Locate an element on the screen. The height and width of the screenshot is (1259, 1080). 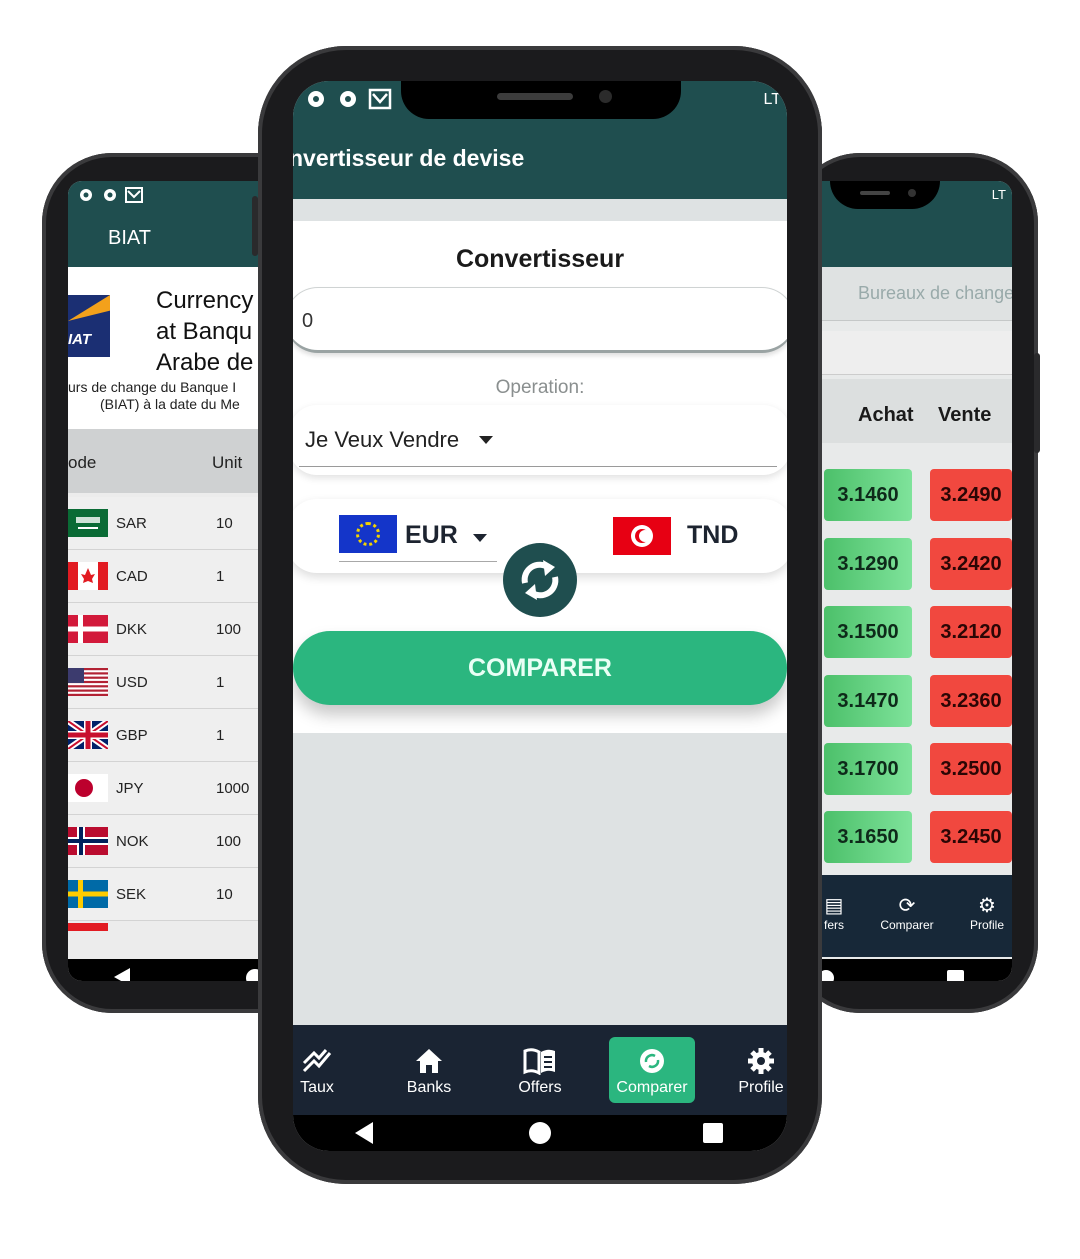
operation-select: Je Veux Vendre is located at coordinates (540, 440).